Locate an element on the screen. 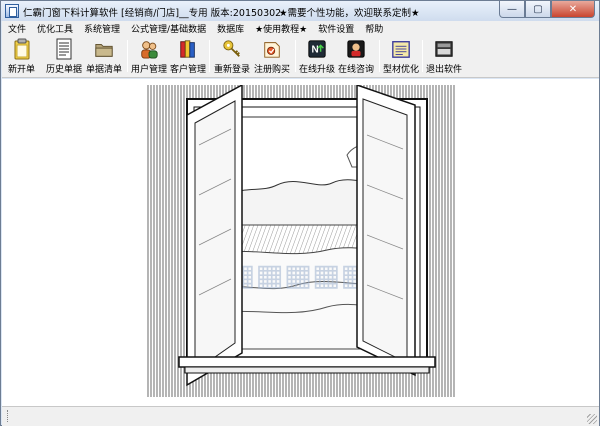 This screenshot has height=426, width=600. history-orders-button: 历史单据 is located at coordinates (64, 57).